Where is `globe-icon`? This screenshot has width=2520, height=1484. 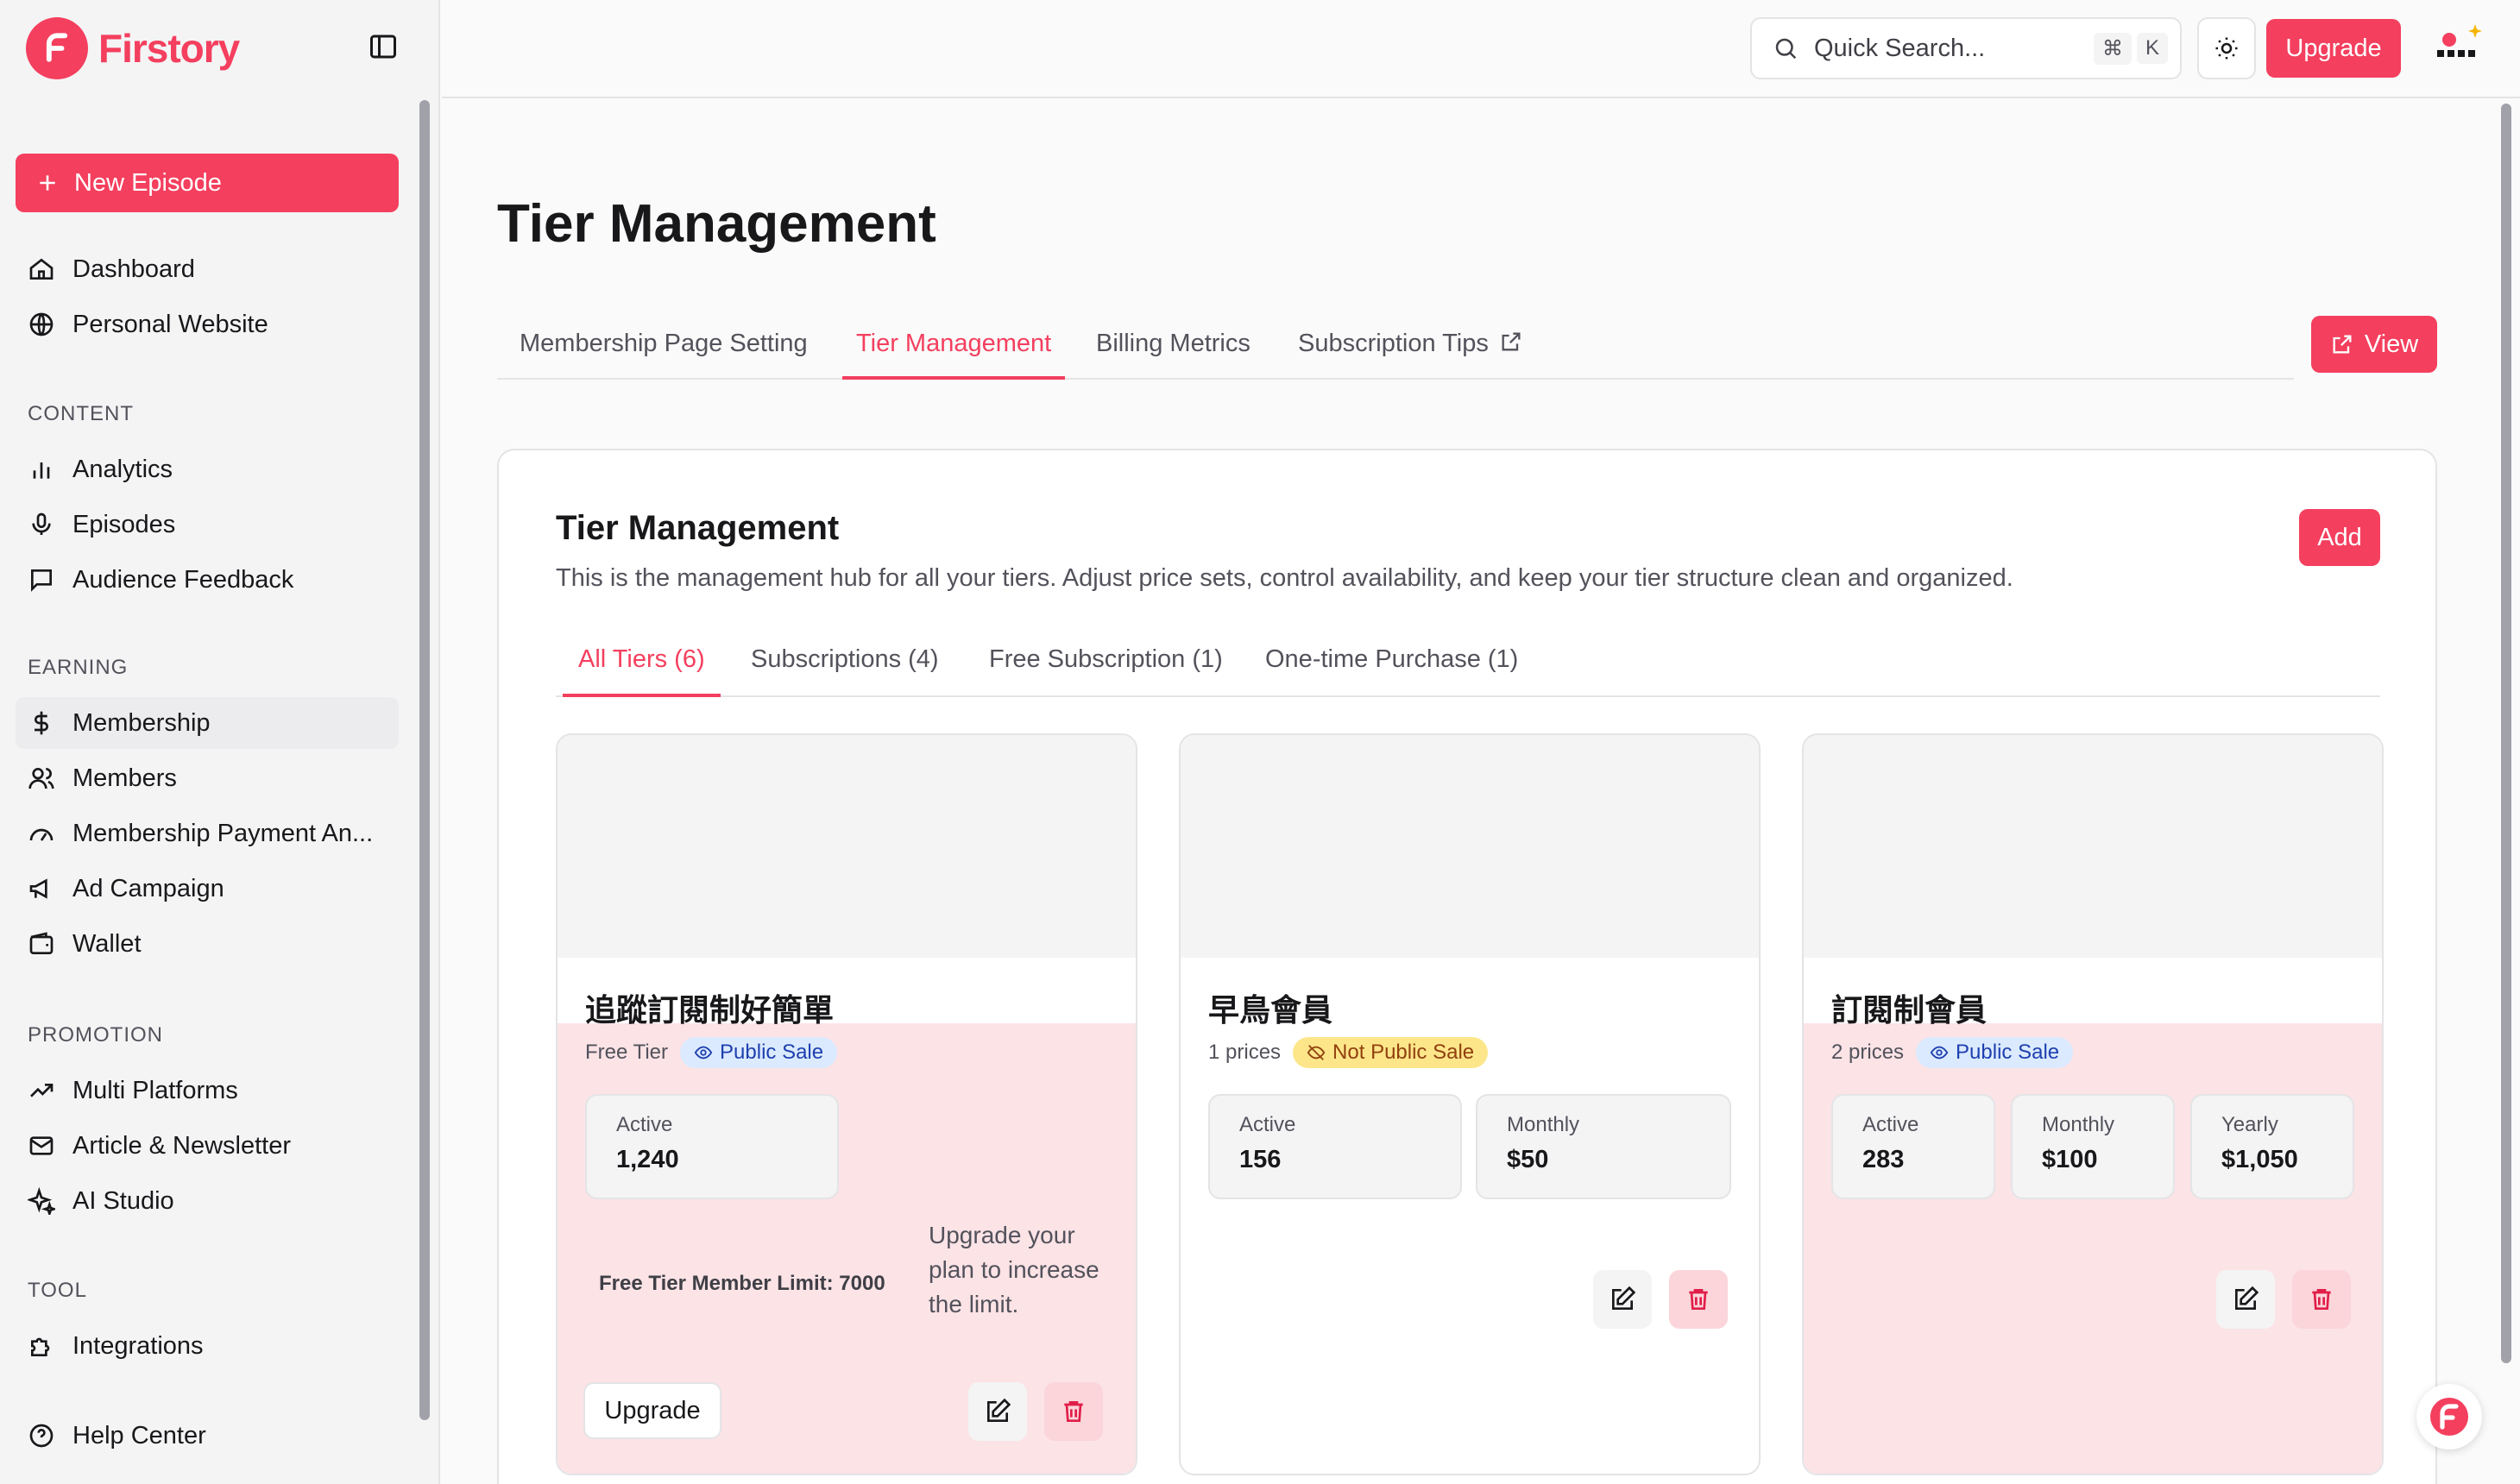 globe-icon is located at coordinates (41, 324).